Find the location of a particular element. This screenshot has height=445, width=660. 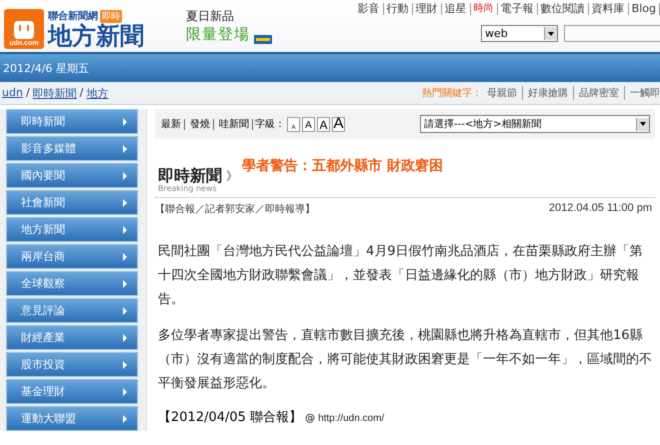

byline: 【聯合報／記者郭安家／即時報導】 is located at coordinates (235, 209).